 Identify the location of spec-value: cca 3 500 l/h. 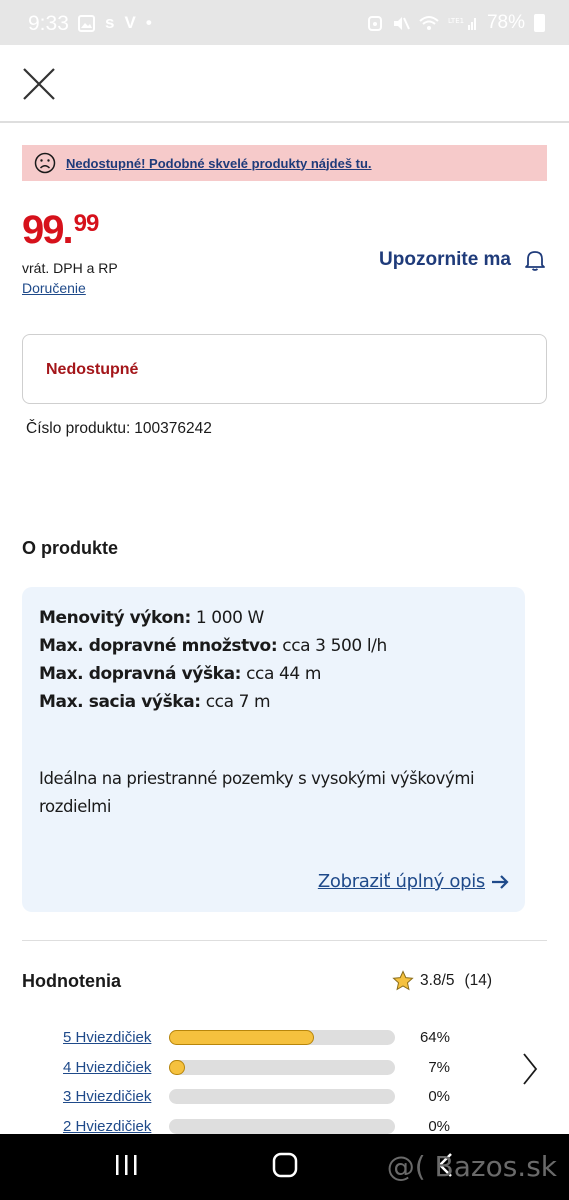
(334, 646).